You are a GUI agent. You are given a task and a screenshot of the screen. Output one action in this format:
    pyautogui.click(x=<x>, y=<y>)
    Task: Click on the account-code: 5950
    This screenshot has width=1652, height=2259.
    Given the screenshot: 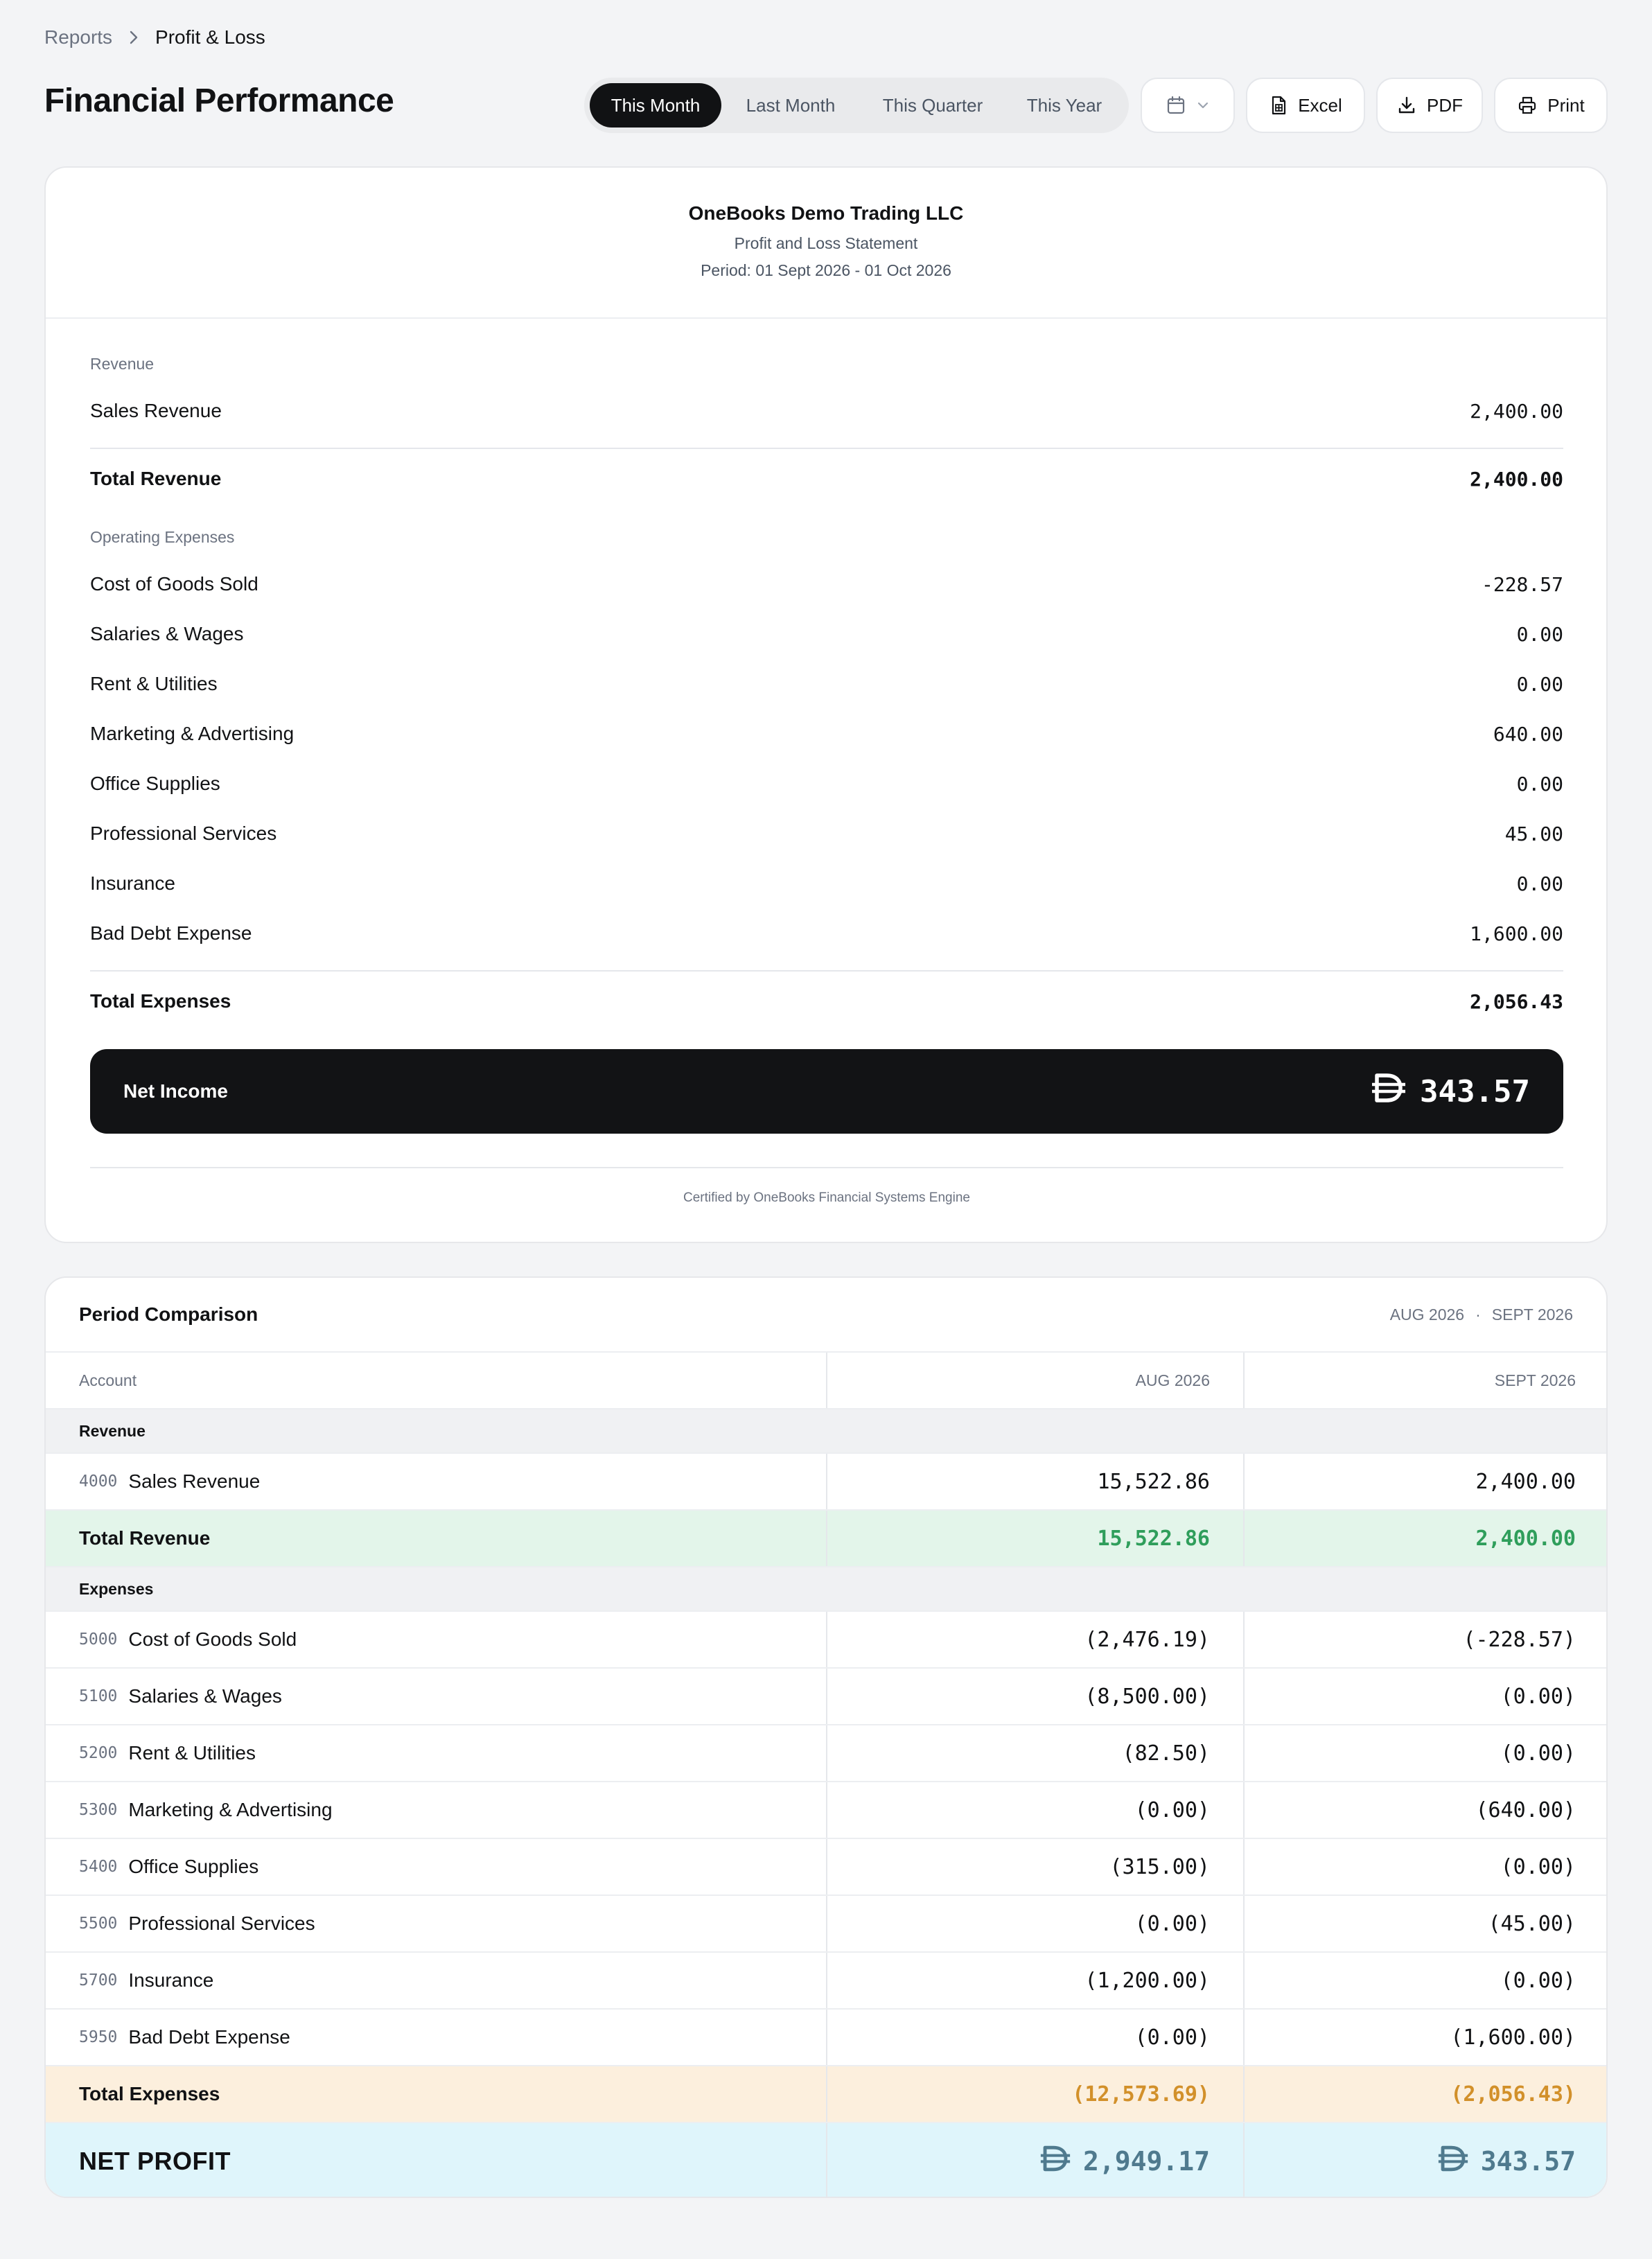 What is the action you would take?
    pyautogui.click(x=98, y=2037)
    